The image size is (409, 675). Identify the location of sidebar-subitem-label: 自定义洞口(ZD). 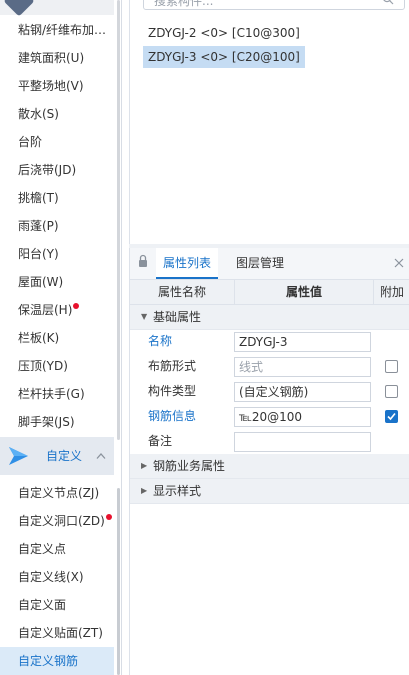
(61, 521).